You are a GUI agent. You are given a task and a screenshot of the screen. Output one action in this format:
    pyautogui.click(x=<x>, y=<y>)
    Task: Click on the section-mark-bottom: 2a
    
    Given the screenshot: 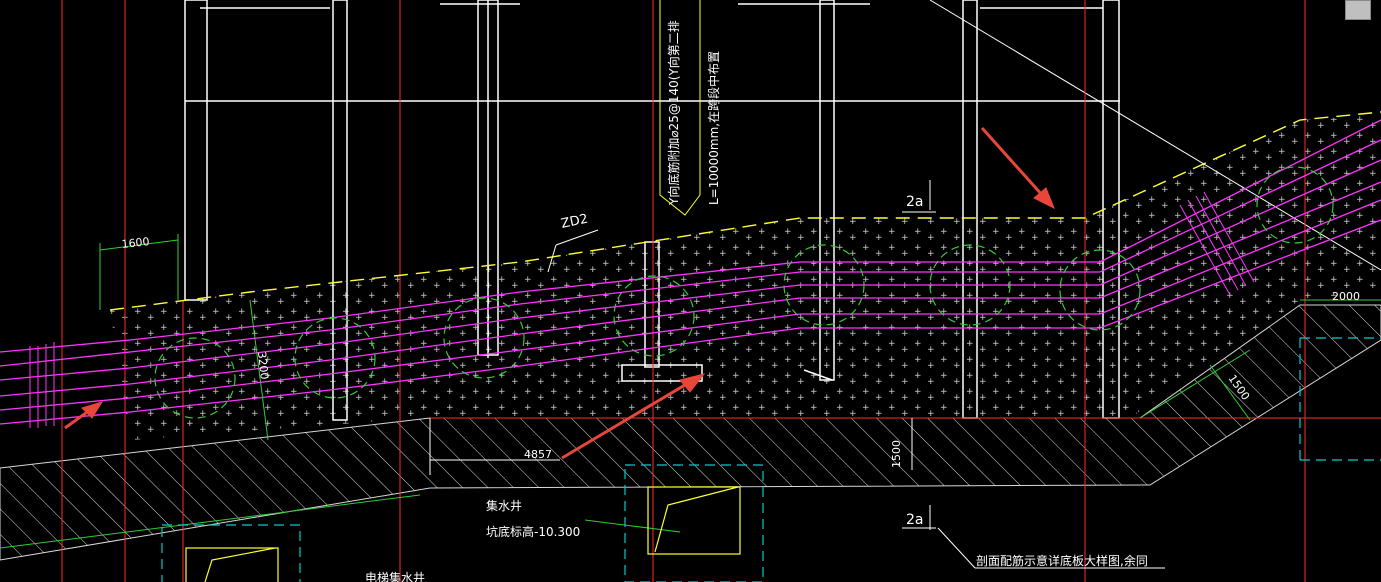 What is the action you would take?
    pyautogui.click(x=915, y=520)
    